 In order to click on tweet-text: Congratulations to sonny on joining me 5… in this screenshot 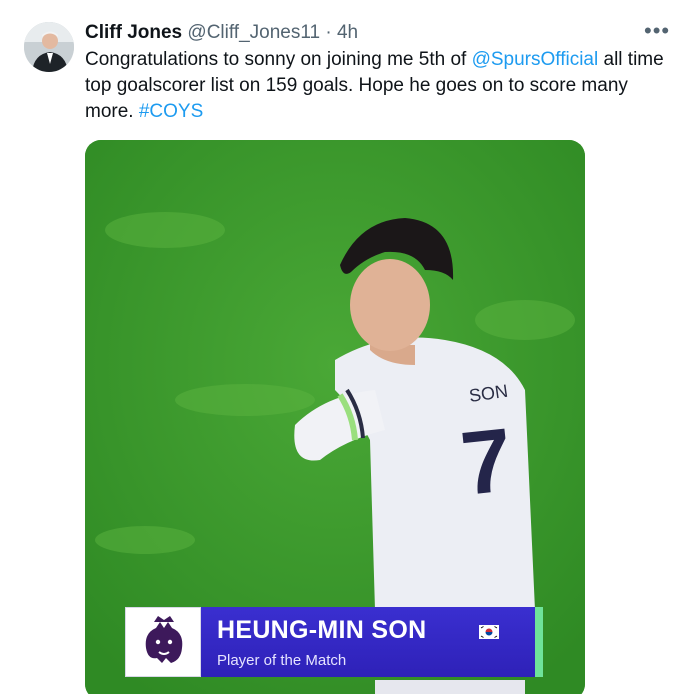, I will do `click(380, 86)`.